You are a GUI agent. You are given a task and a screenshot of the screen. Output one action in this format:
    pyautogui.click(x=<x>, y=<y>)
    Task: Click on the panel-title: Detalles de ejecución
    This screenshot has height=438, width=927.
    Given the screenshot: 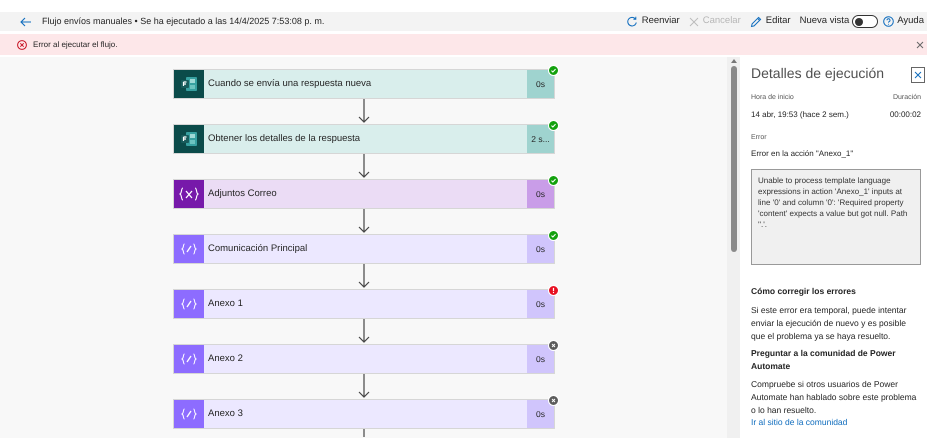 What is the action you would take?
    pyautogui.click(x=817, y=73)
    